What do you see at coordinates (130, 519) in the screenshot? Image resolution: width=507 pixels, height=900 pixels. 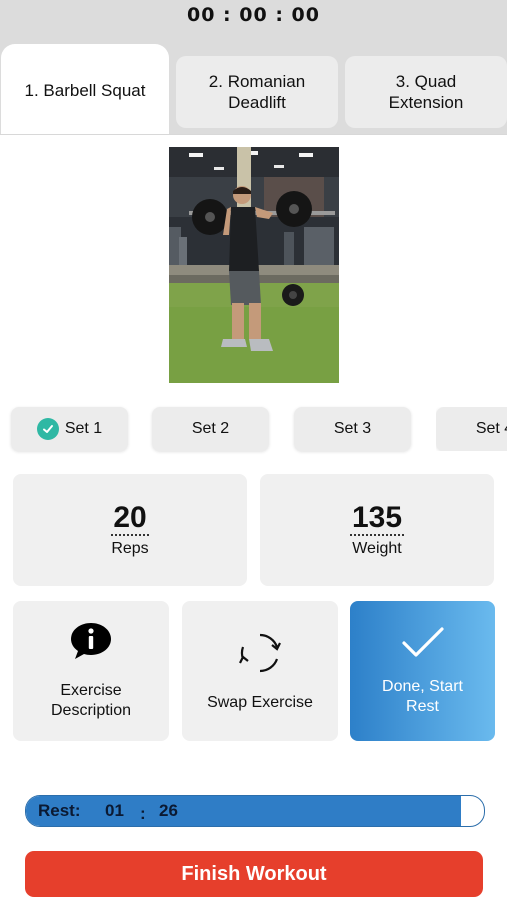 I see `reps-value: 20` at bounding box center [130, 519].